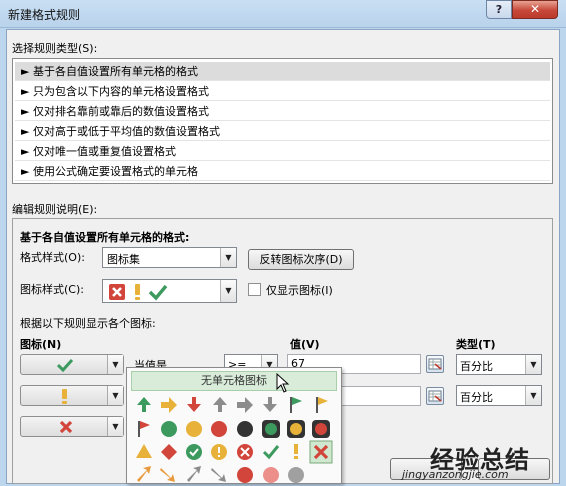 The image size is (566, 486). I want to click on value-column-header: 值(V), so click(305, 344).